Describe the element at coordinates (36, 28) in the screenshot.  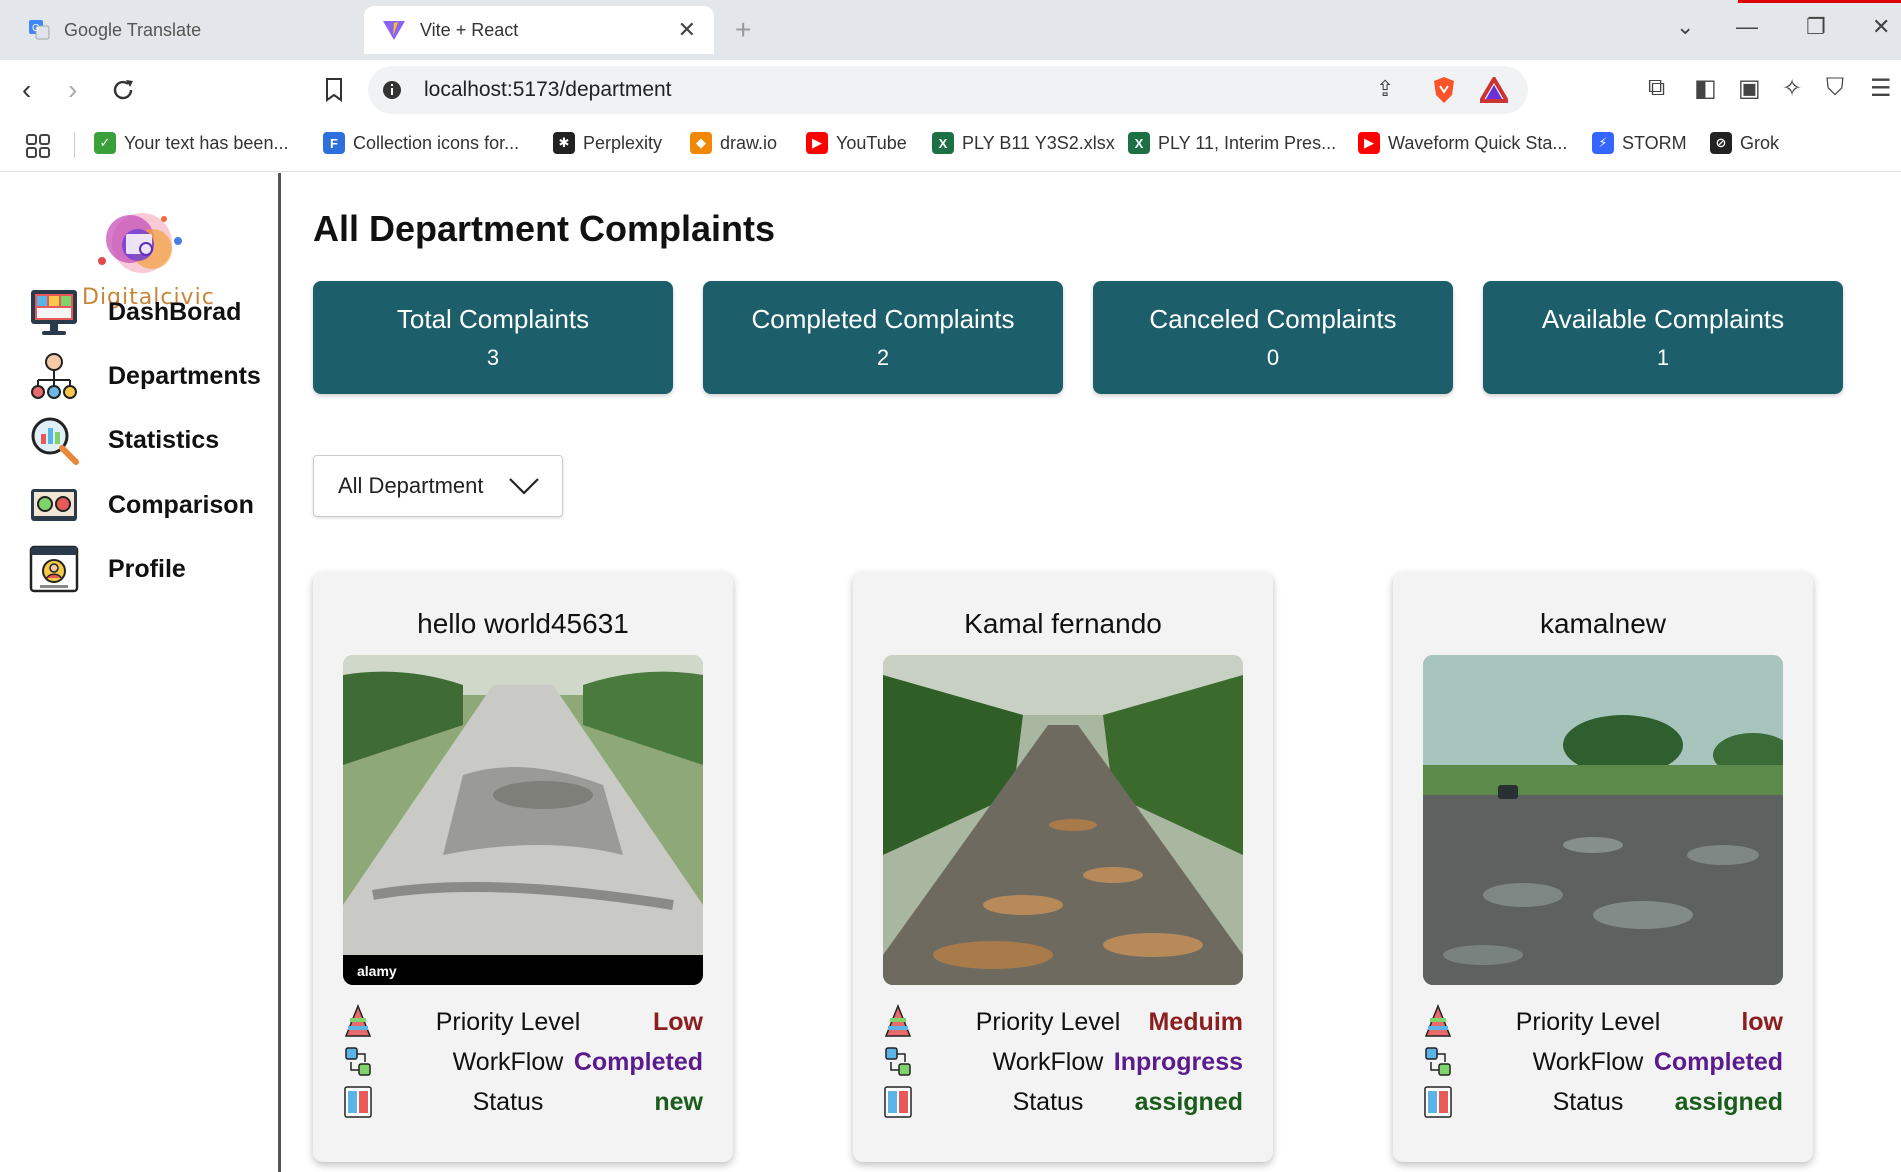
I see `svg-text: G` at that location.